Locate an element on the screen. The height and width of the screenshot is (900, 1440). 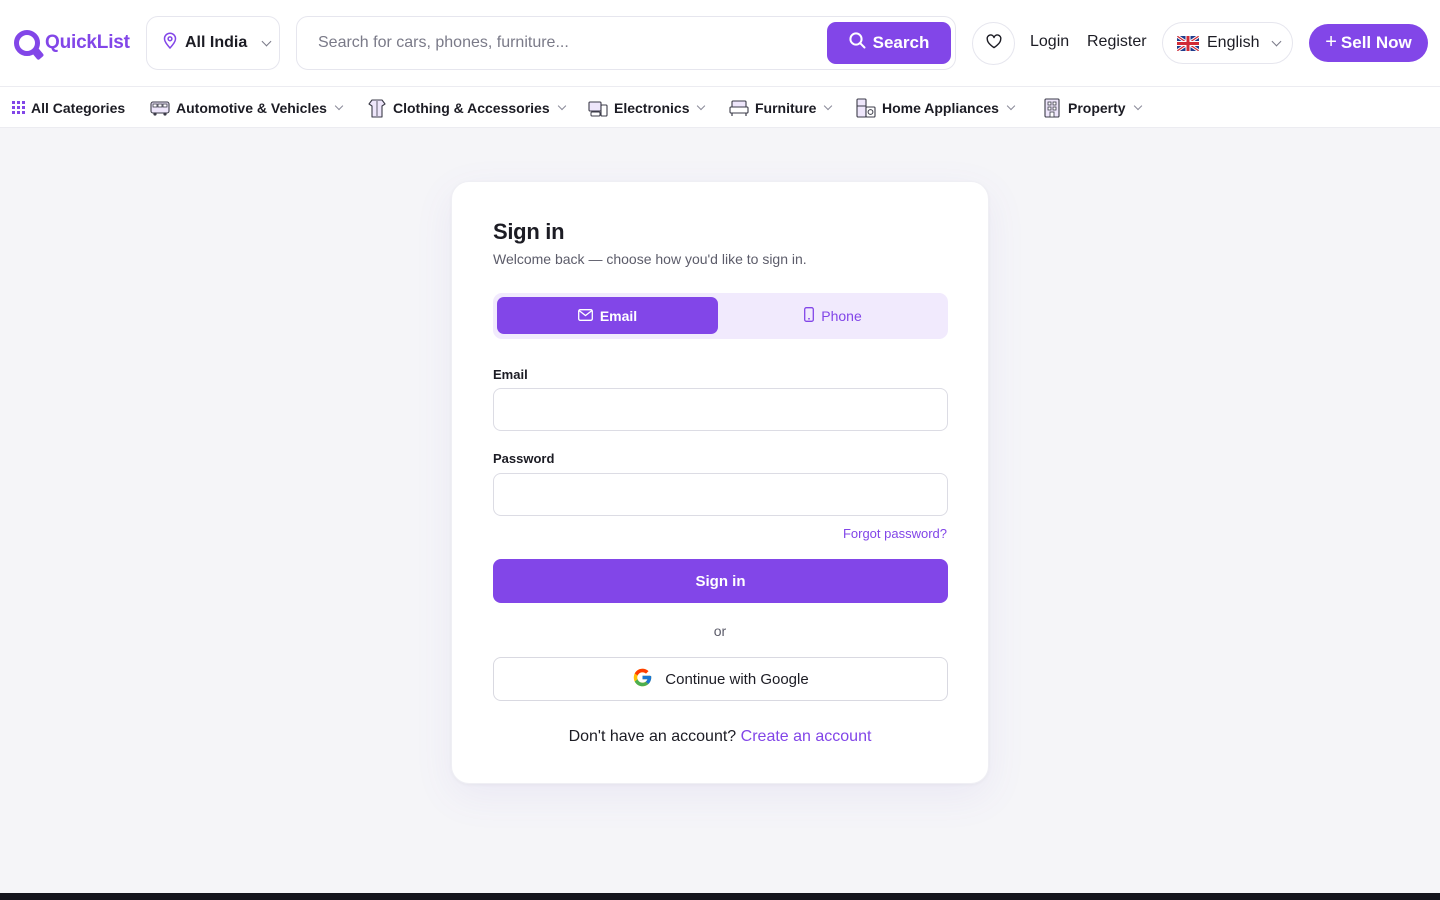
tab-email: Email is located at coordinates (607, 315).